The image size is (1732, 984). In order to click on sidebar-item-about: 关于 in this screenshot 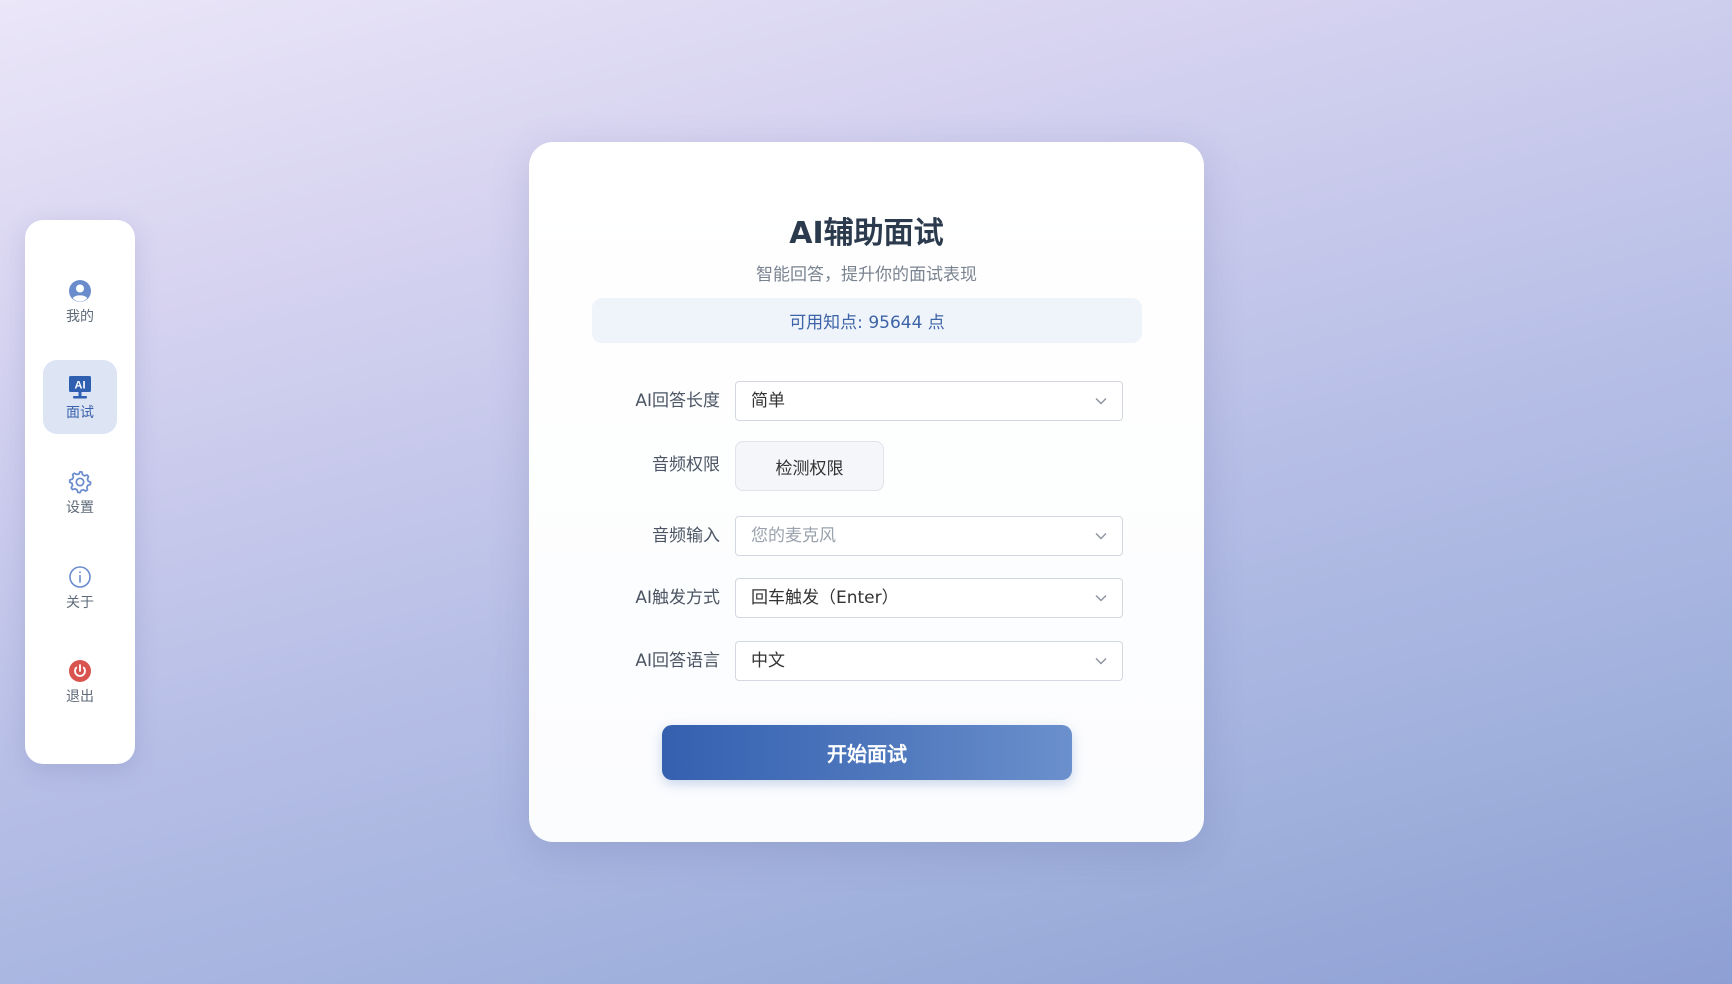, I will do `click(80, 587)`.